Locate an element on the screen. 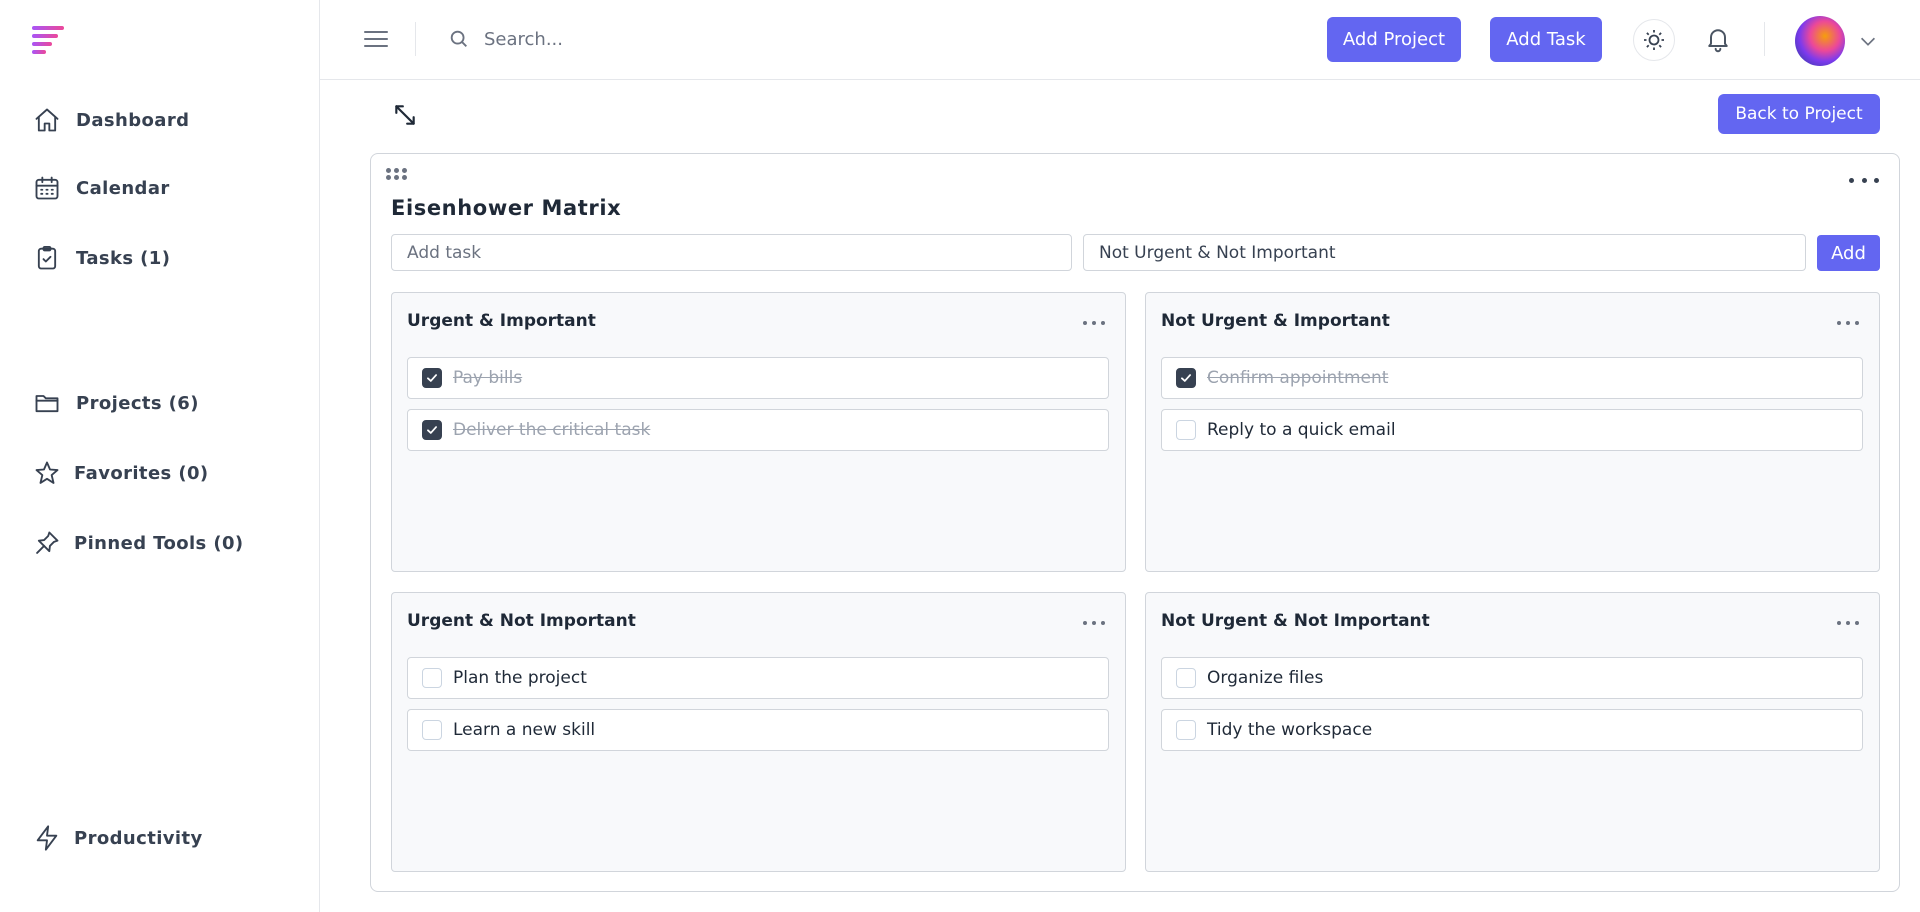  task-item: Organize files is located at coordinates (1512, 678).